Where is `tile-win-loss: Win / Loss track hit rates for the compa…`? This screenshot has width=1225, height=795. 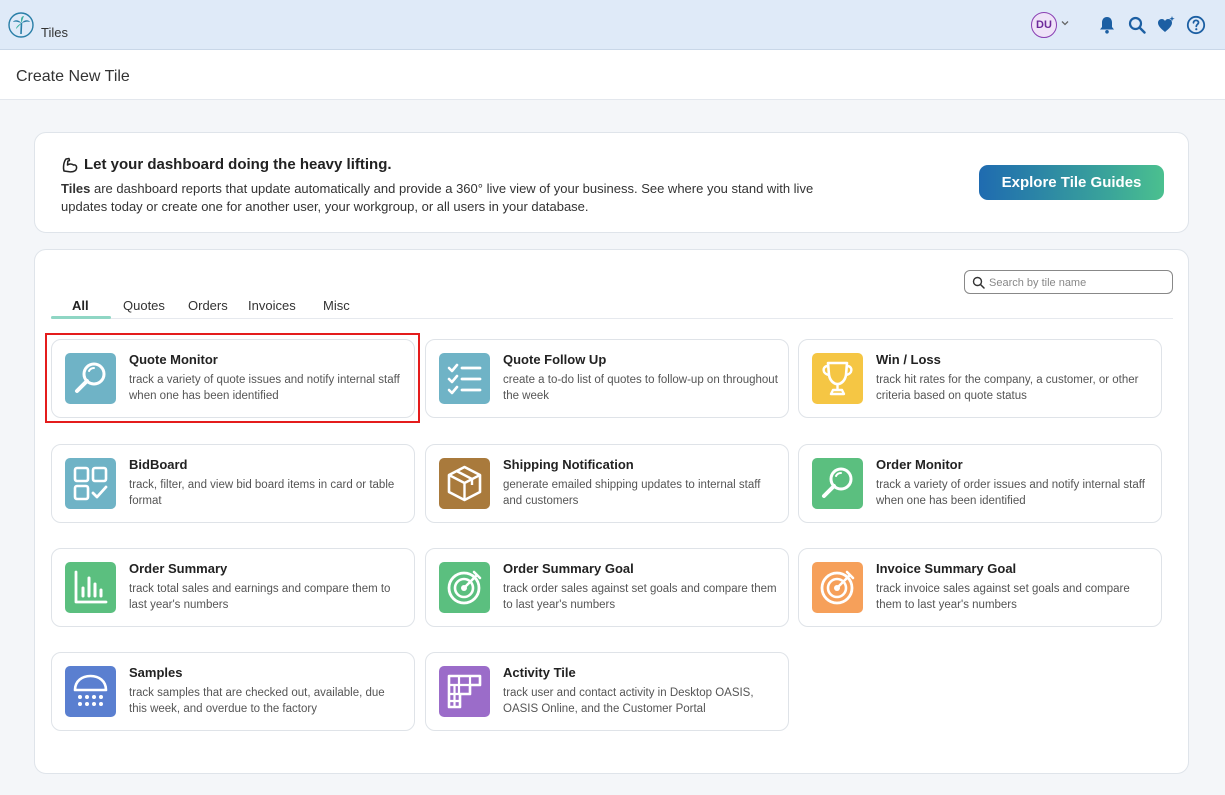
tile-win-loss: Win / Loss track hit rates for the compa… is located at coordinates (980, 378).